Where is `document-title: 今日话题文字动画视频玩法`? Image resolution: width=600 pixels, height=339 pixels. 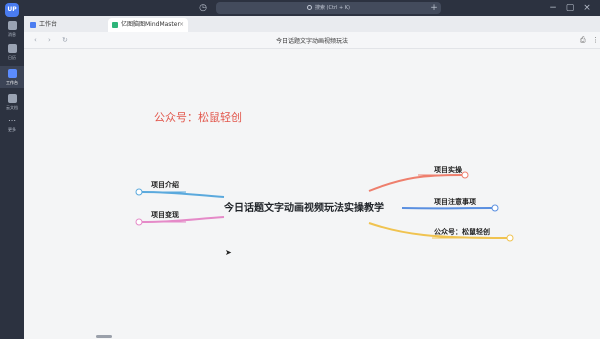 document-title: 今日话题文字动画视频玩法 is located at coordinates (311, 41).